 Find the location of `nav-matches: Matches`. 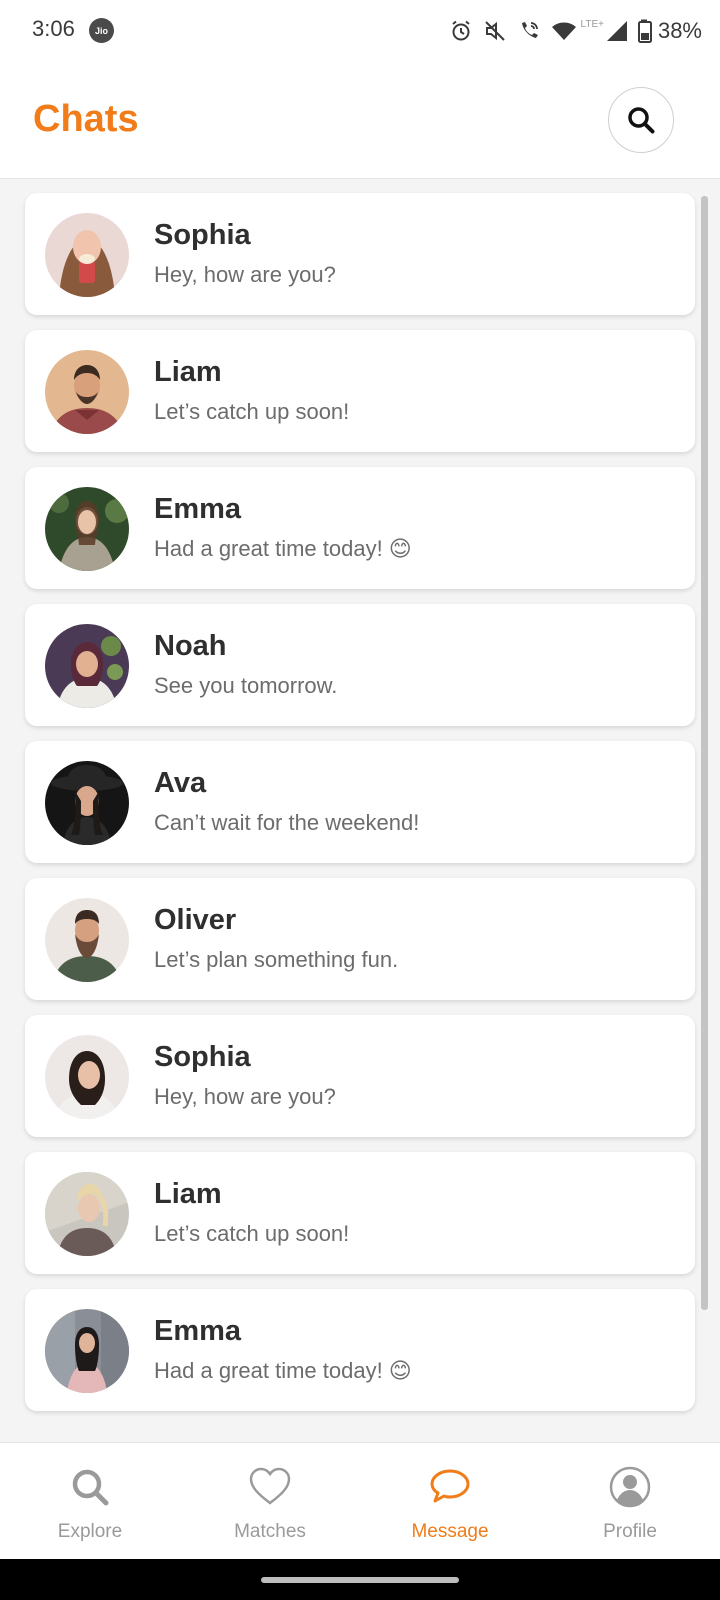

nav-matches: Matches is located at coordinates (270, 1501).